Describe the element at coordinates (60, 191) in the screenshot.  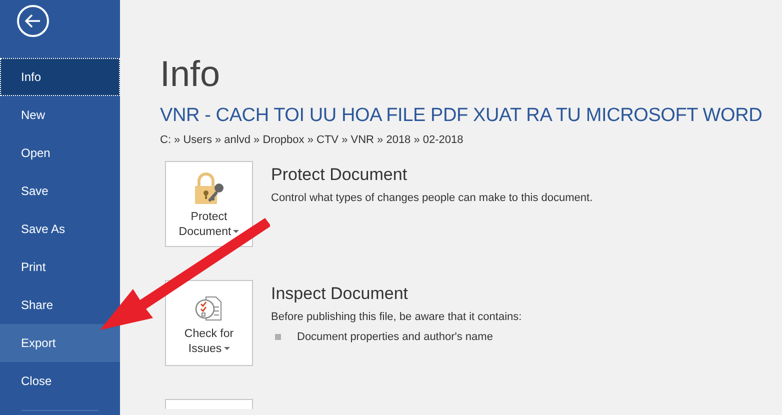
I see `sidebar-item: Save` at that location.